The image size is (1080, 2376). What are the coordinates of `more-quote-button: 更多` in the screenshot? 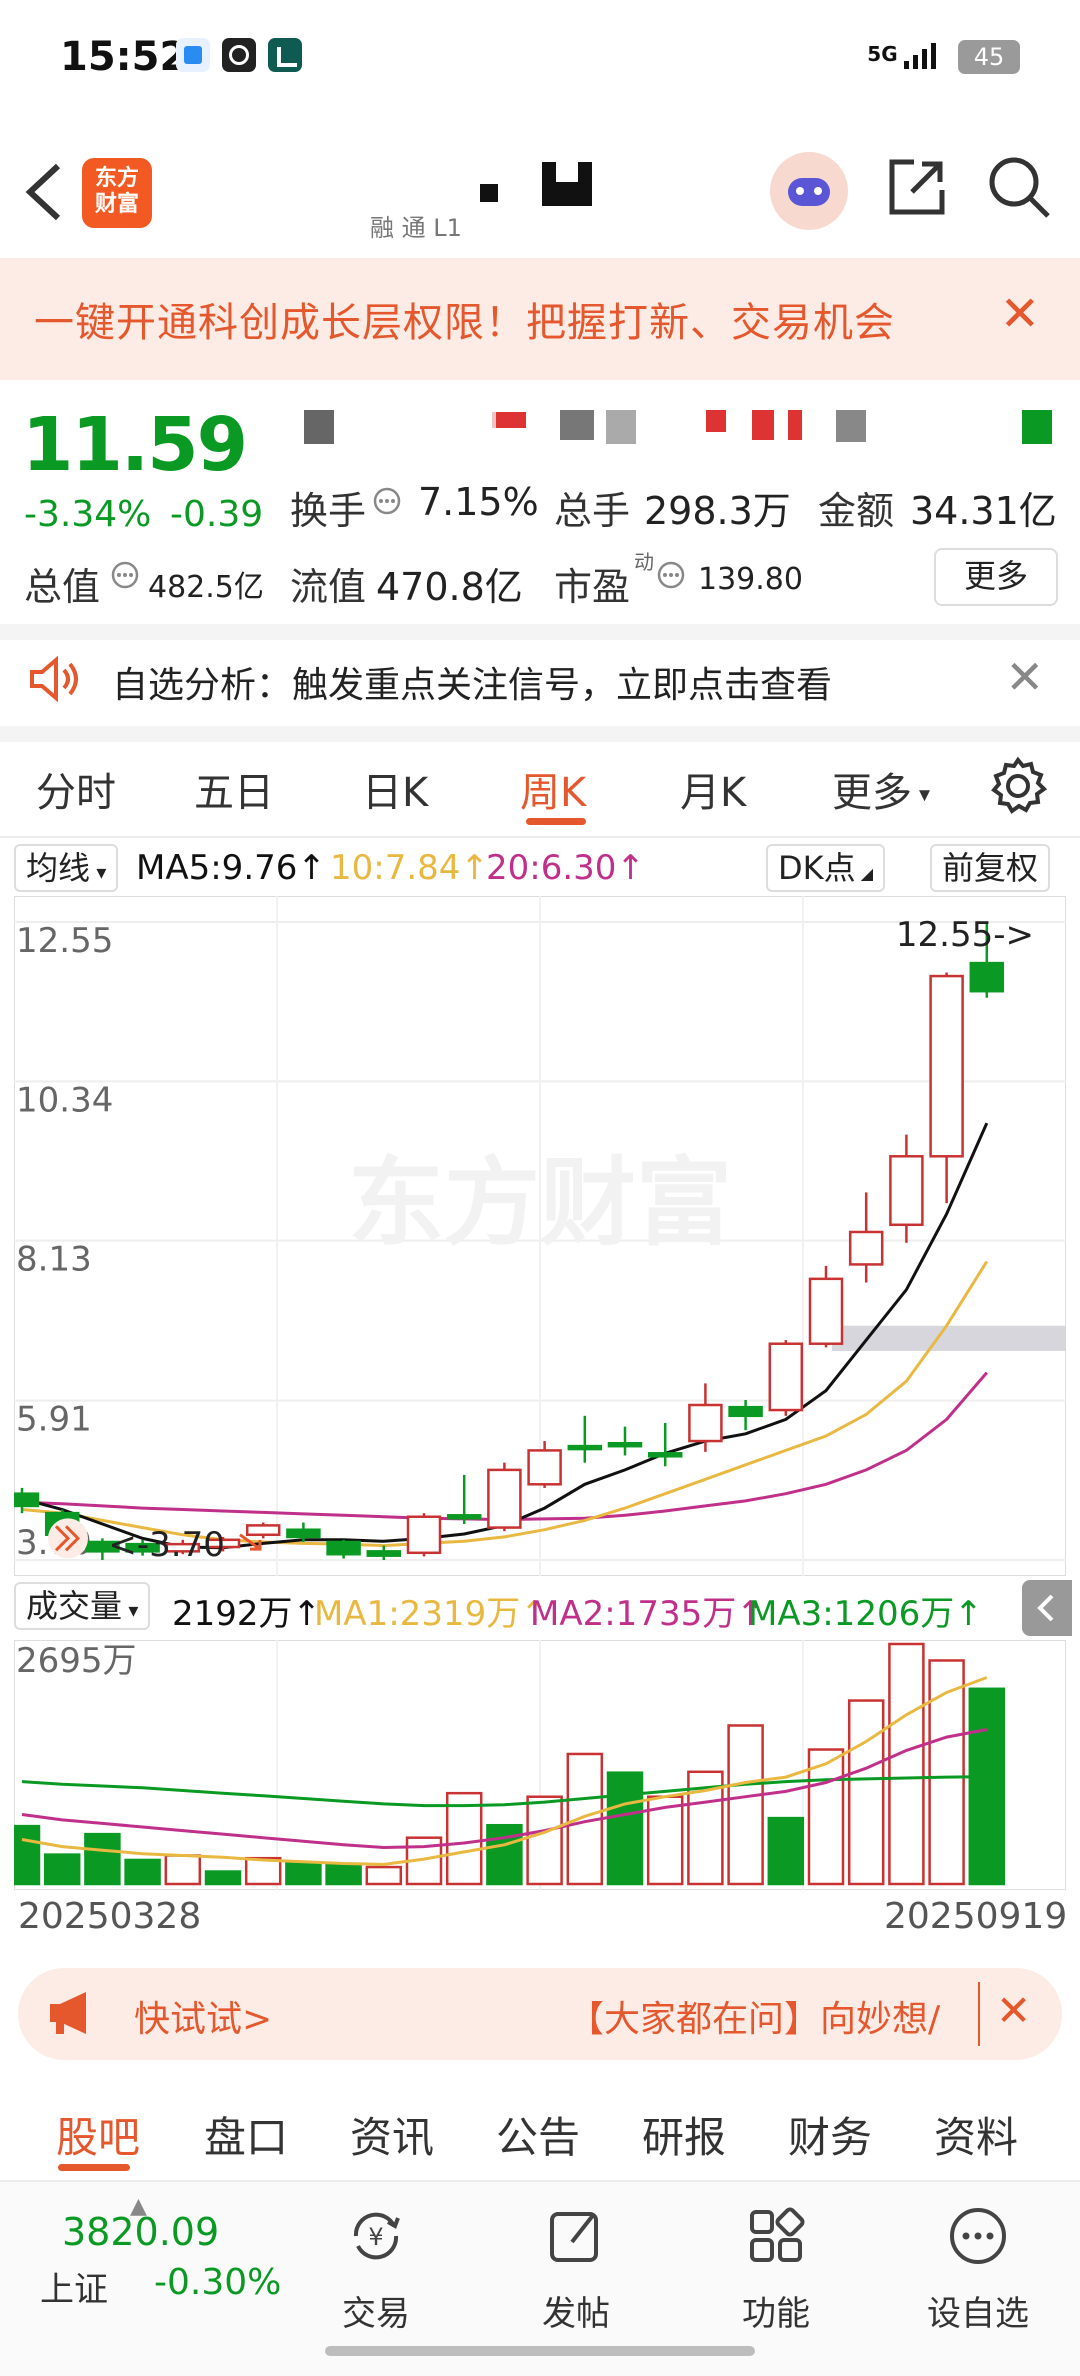 It's located at (996, 577).